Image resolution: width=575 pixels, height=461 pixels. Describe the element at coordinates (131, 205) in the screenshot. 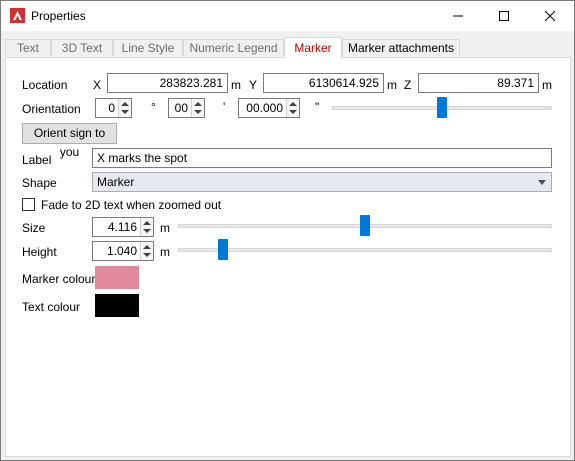

I see `fade-label: Fade to 2D text when zoomed out` at that location.